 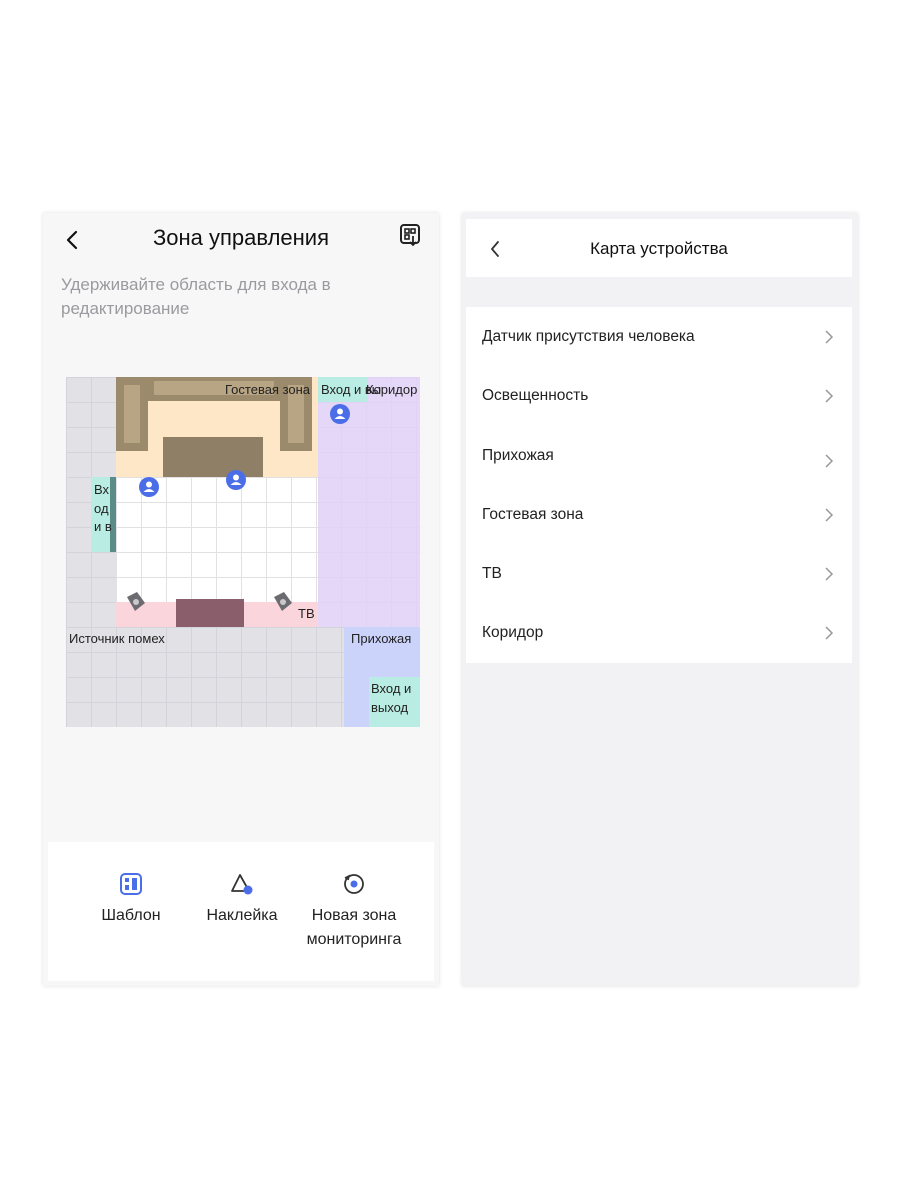 I want to click on list-item-label: Коридор, so click(x=513, y=633).